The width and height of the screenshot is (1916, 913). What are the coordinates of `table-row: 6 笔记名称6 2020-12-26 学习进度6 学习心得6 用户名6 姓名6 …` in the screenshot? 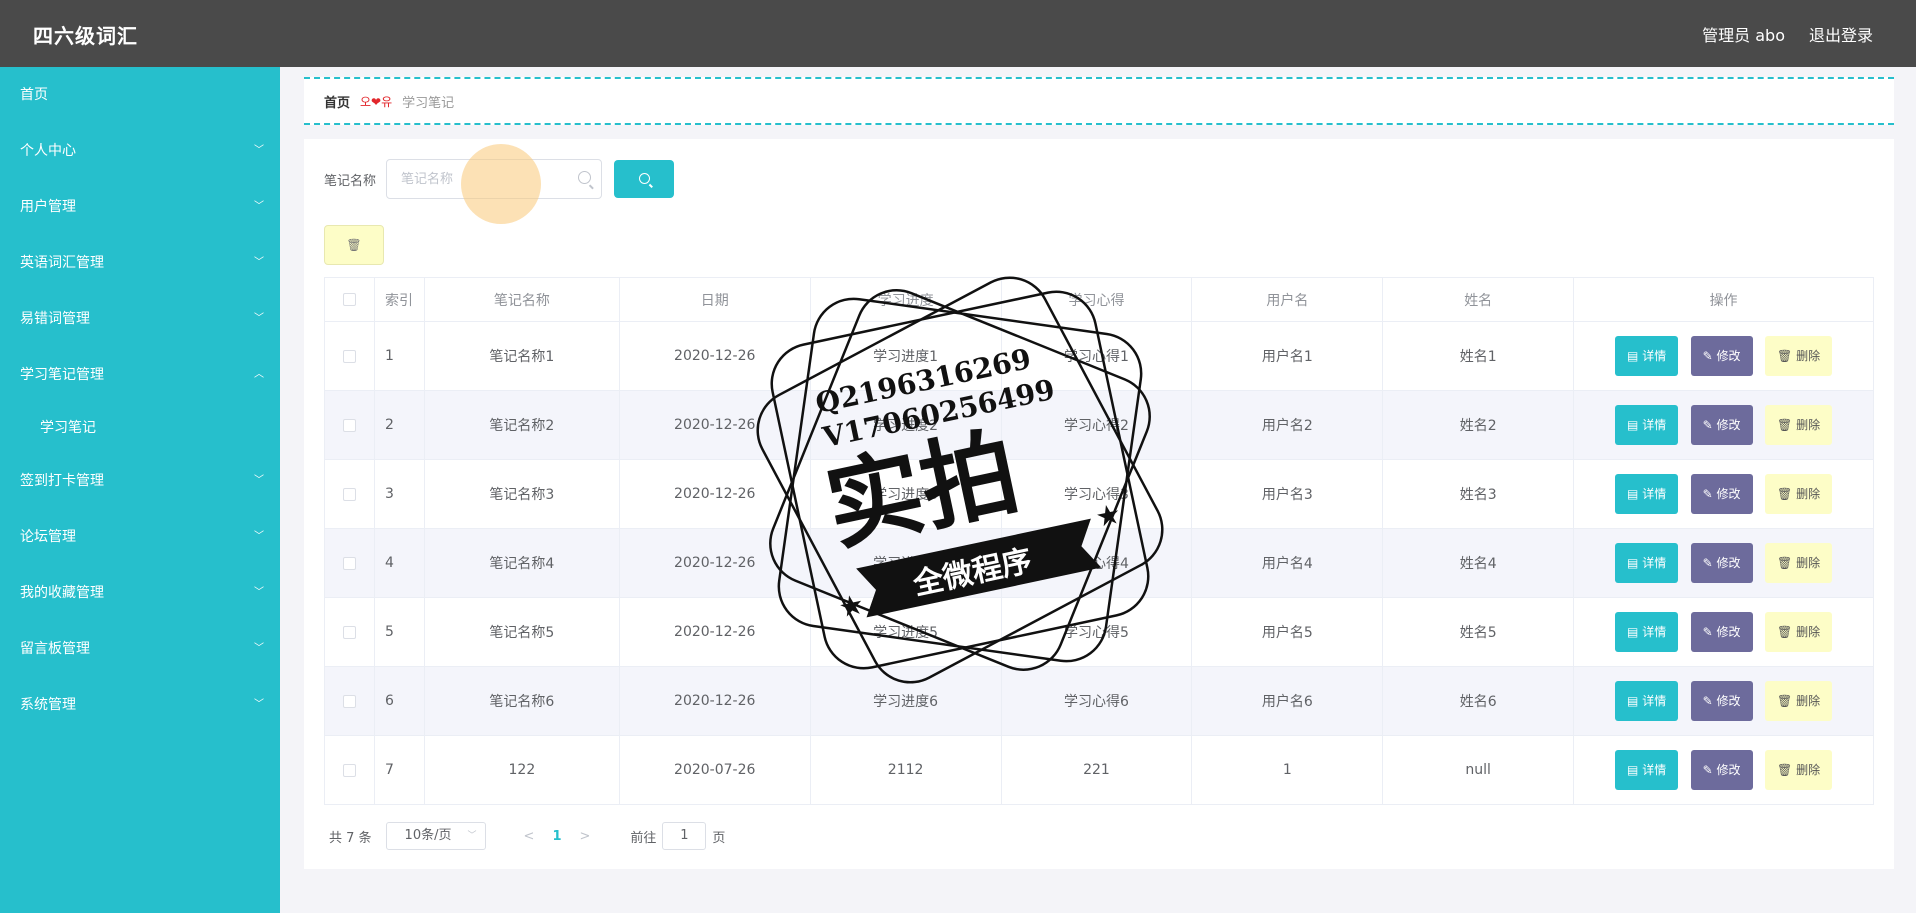 It's located at (1099, 701).